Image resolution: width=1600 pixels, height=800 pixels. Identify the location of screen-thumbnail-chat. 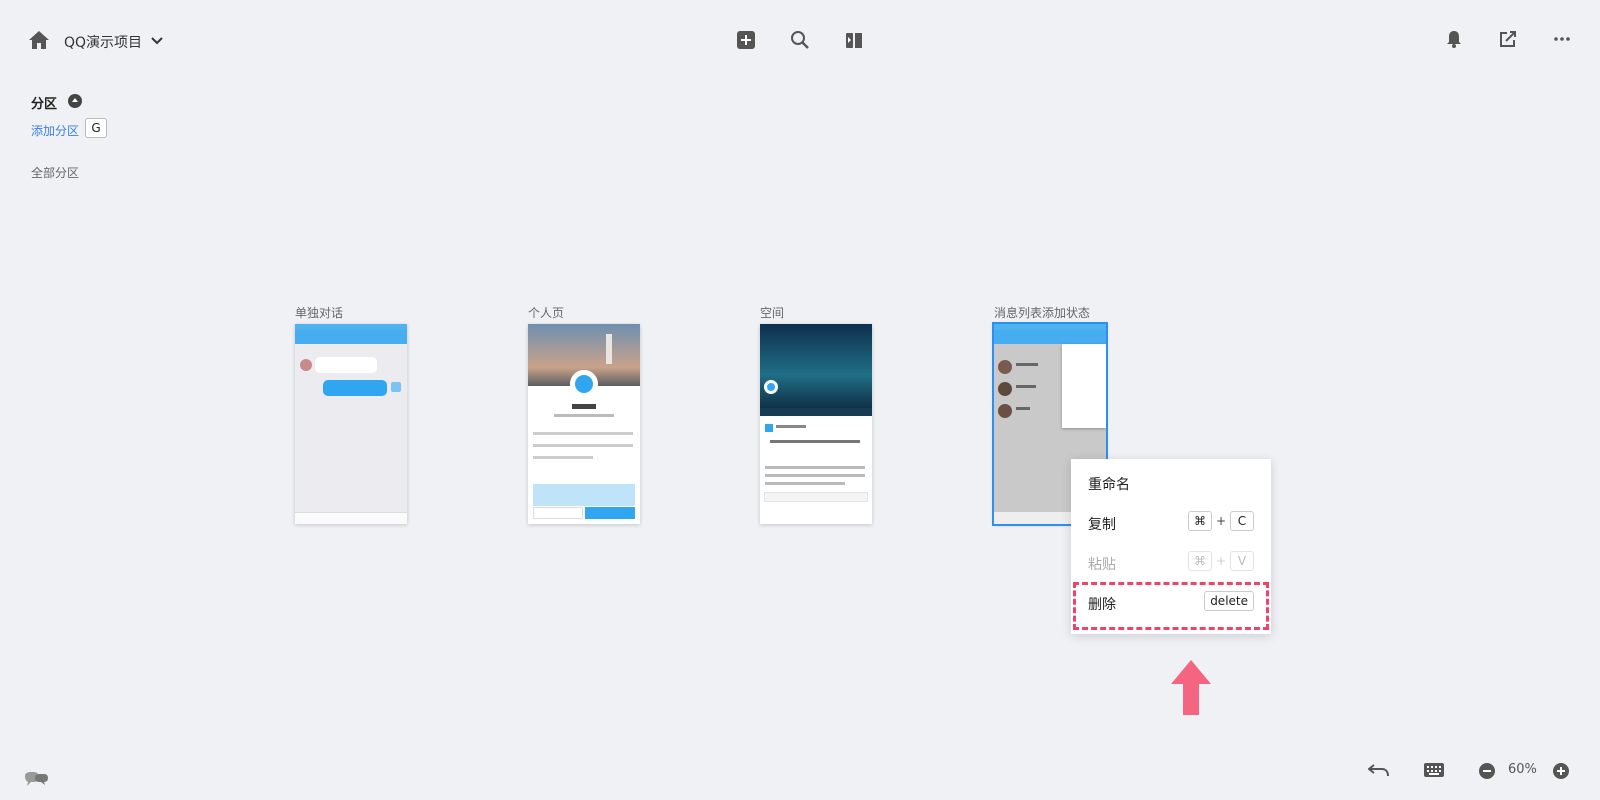
(351, 424).